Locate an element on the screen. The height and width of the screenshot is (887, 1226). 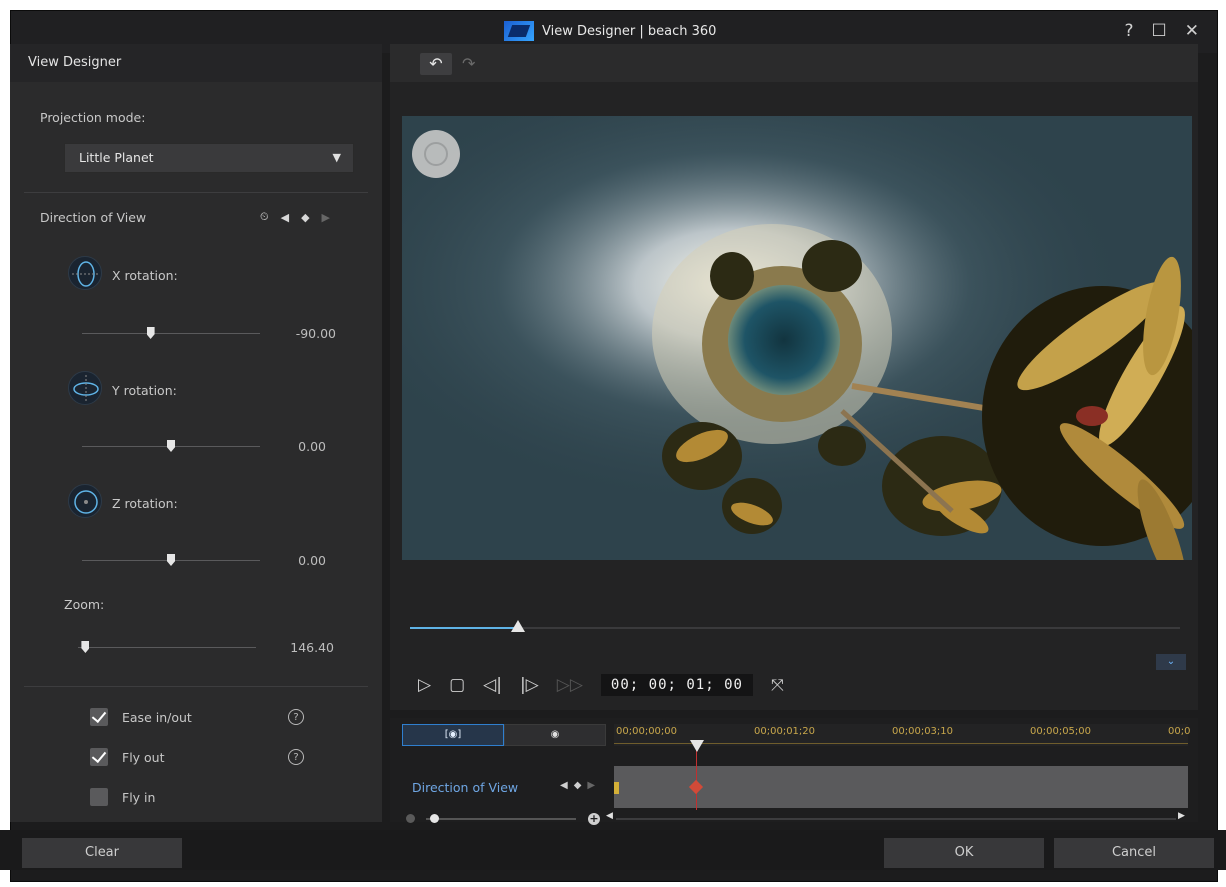
scroll-left-icon: ◀ is located at coordinates (609, 816).